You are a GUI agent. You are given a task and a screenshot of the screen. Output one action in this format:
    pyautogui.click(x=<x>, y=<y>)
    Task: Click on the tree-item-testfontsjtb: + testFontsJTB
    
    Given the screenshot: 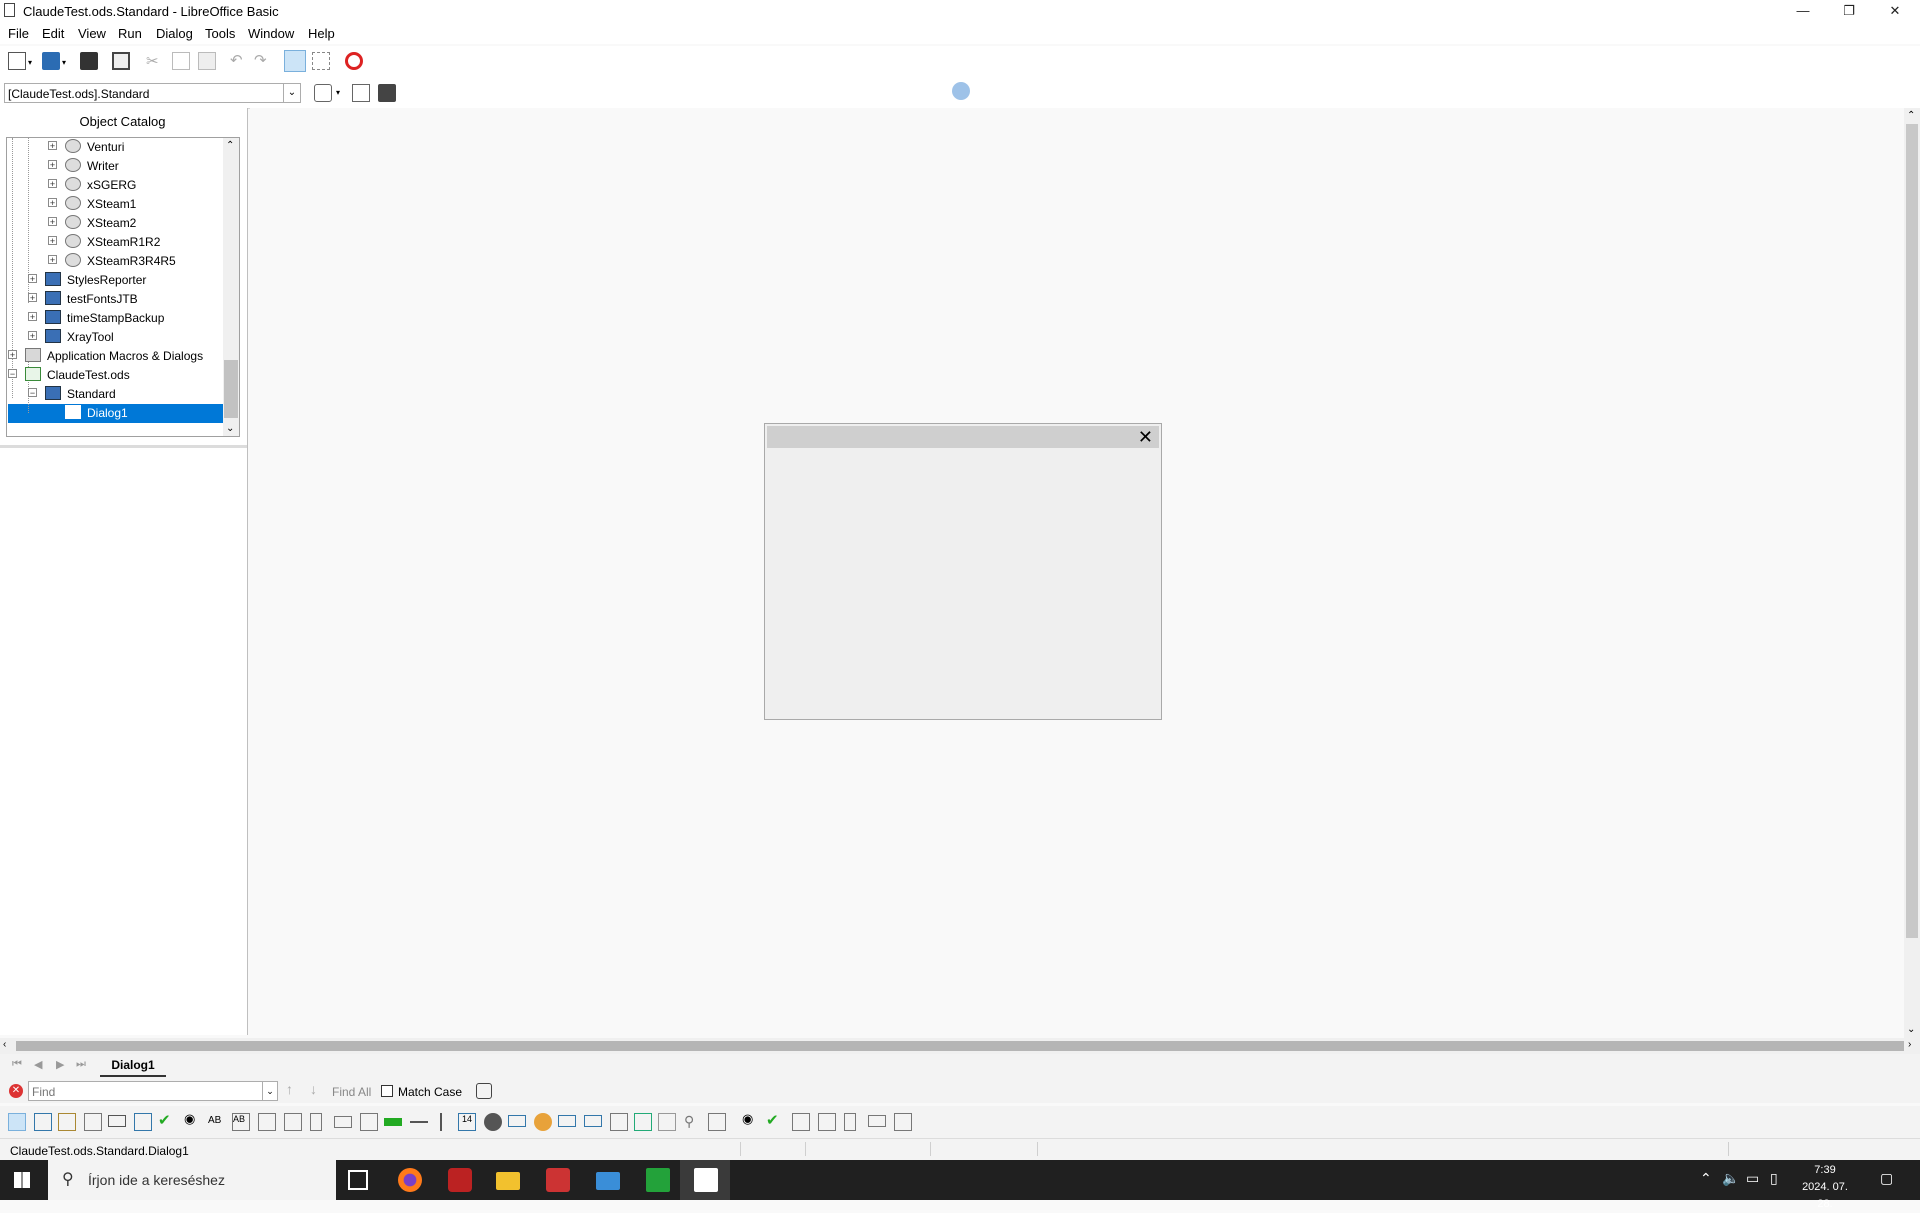 What is the action you would take?
    pyautogui.click(x=115, y=299)
    